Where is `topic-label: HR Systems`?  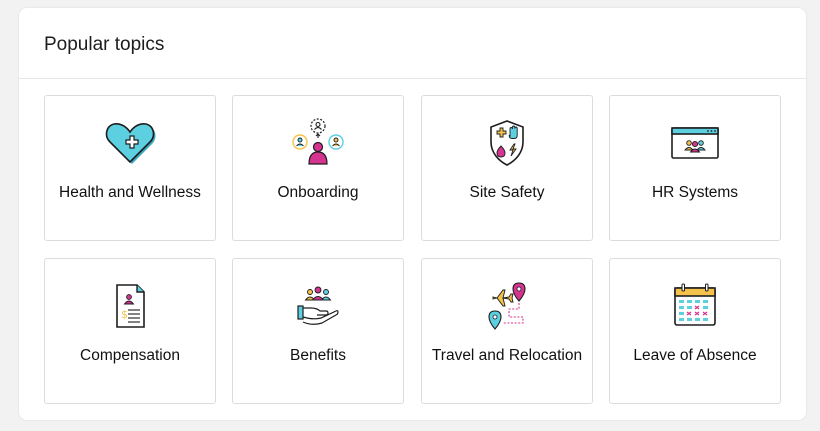 topic-label: HR Systems is located at coordinates (695, 192).